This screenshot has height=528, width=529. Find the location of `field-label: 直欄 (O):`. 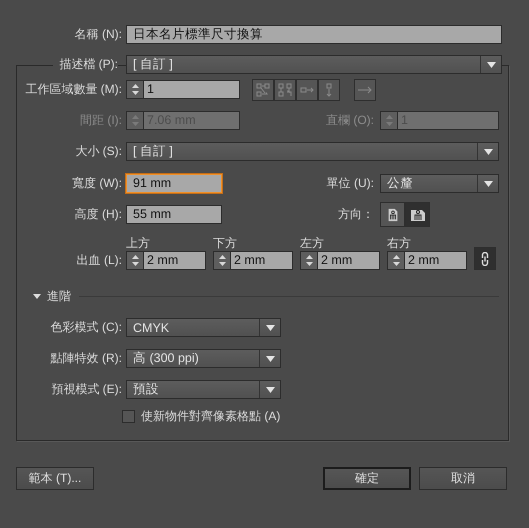

field-label: 直欄 (O): is located at coordinates (350, 120).